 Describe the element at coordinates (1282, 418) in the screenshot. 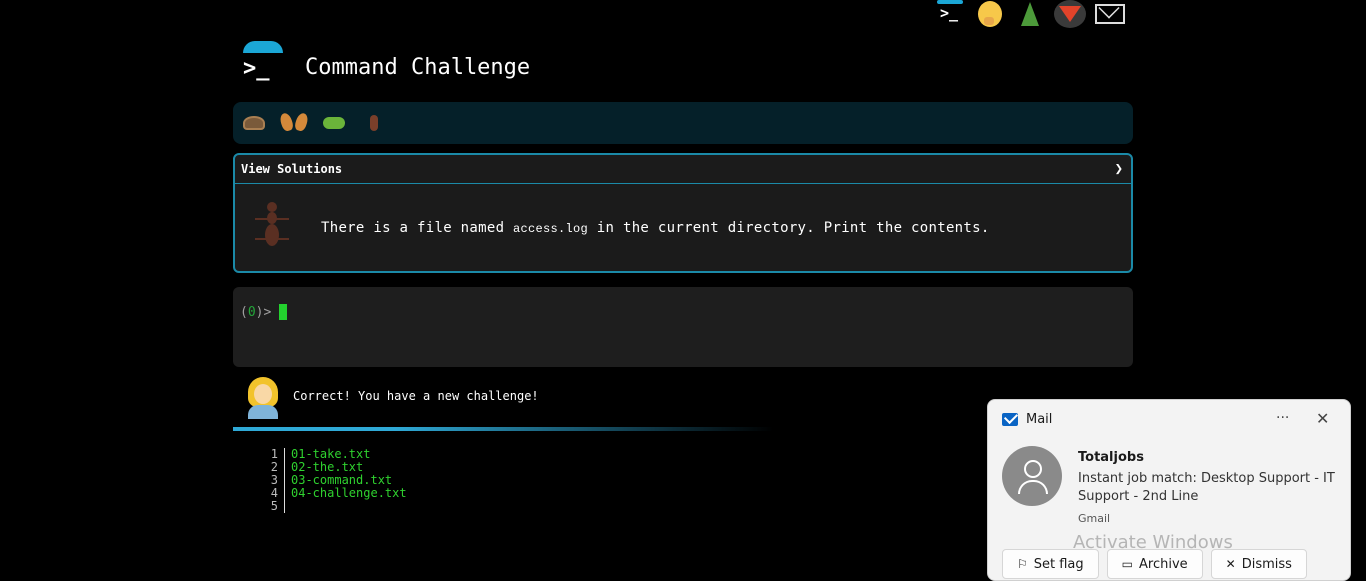

I see `more-options-icon: ···` at that location.